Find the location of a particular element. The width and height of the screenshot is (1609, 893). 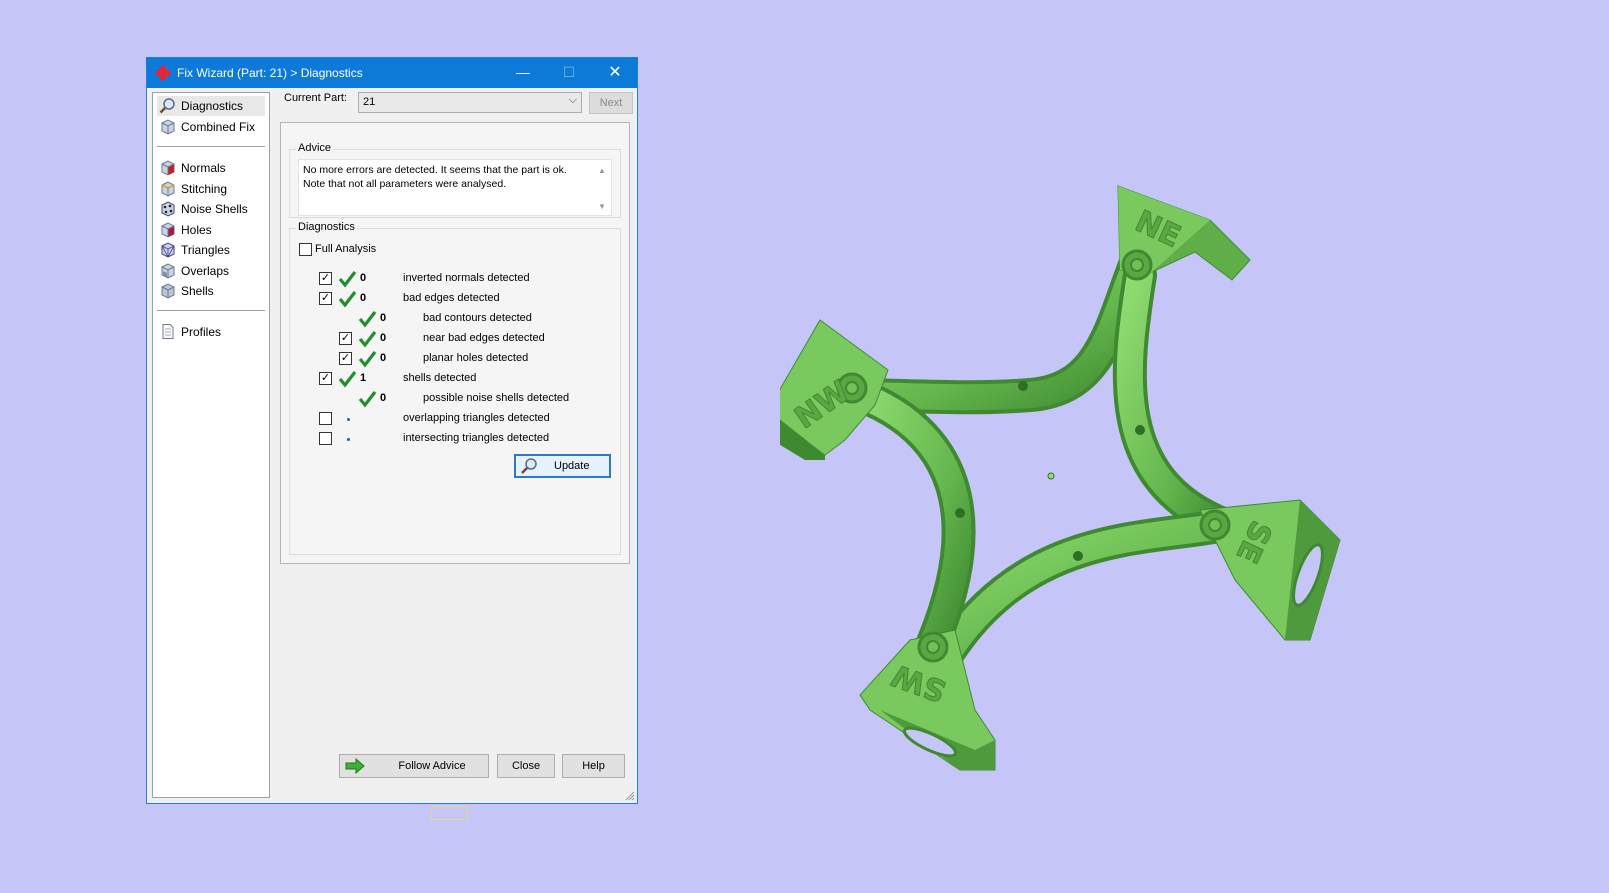

normals-cube-icon is located at coordinates (168, 168).